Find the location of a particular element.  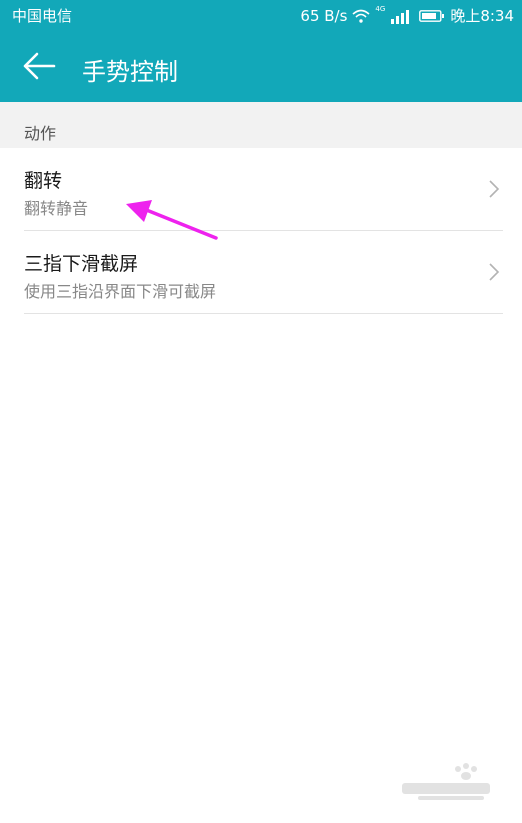

list-item-flip: 翻转 翻转静音 is located at coordinates (261, 189).